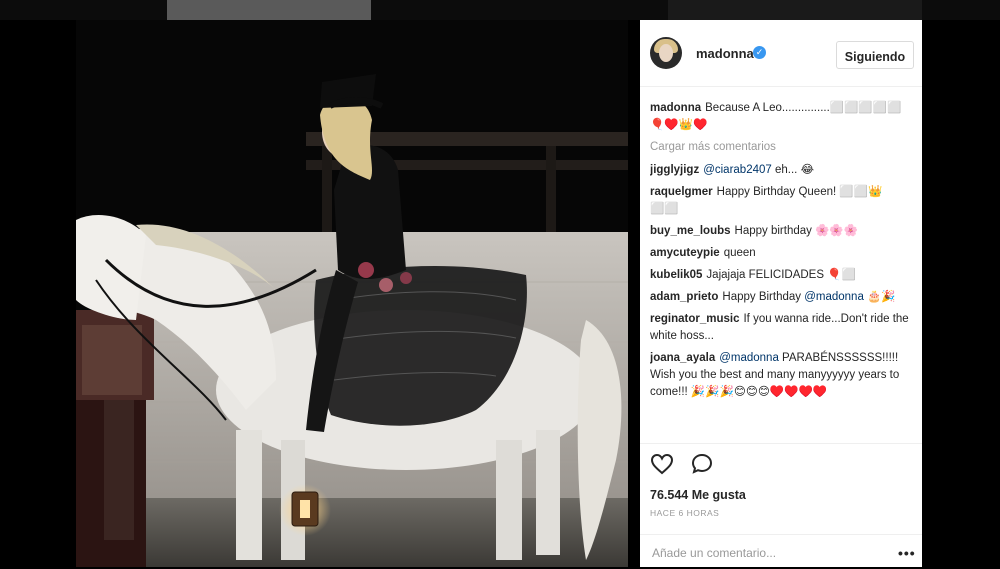 The image size is (1000, 569). Describe the element at coordinates (781, 147) in the screenshot. I see `load-more-comments-link: Cargar más comentarios` at that location.